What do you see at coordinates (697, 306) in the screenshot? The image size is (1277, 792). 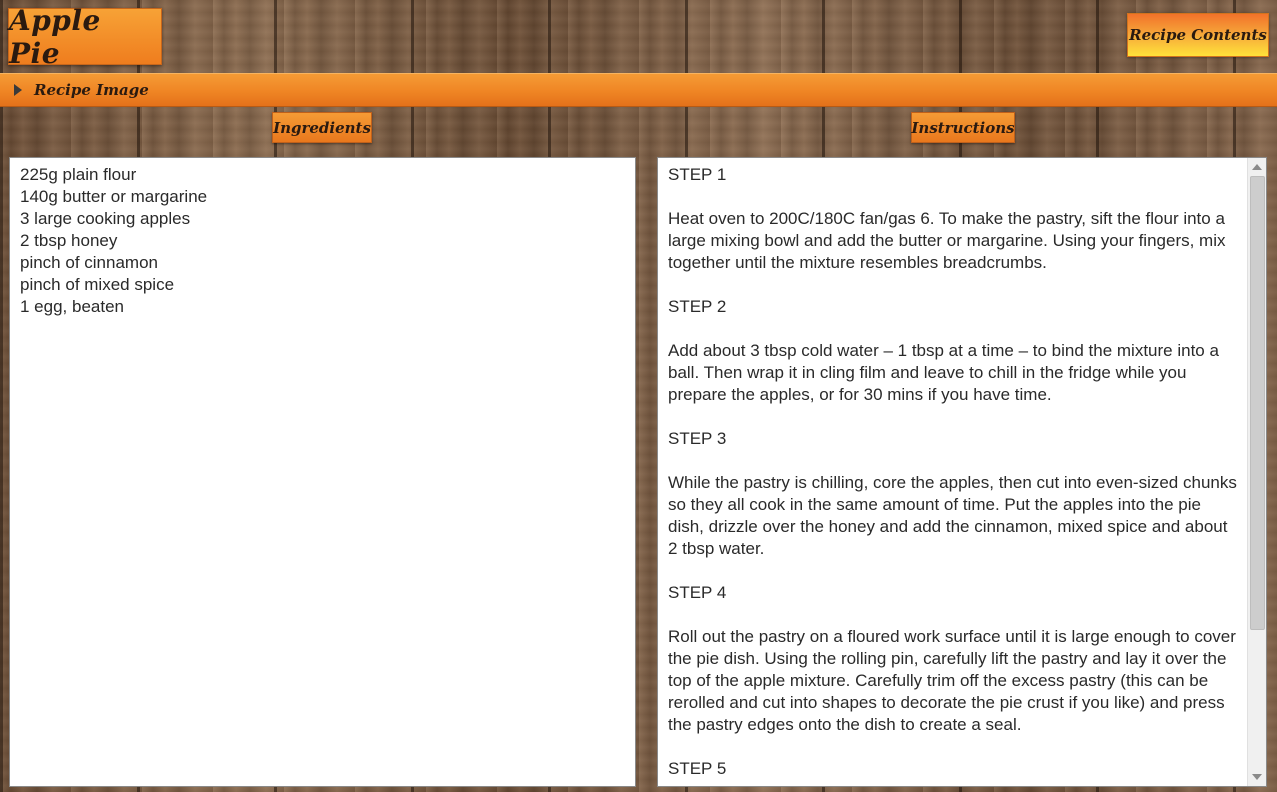 I see `step-heading: STEP 2` at bounding box center [697, 306].